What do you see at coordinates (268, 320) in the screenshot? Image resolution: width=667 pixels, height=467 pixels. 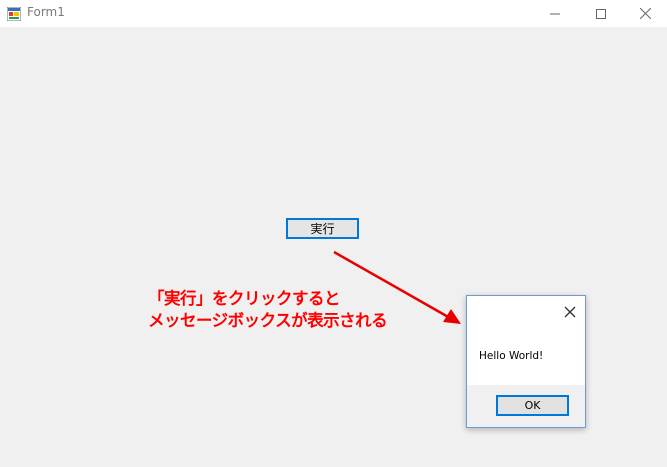 I see `annotation-line-2: メッセージボックスが表示される` at bounding box center [268, 320].